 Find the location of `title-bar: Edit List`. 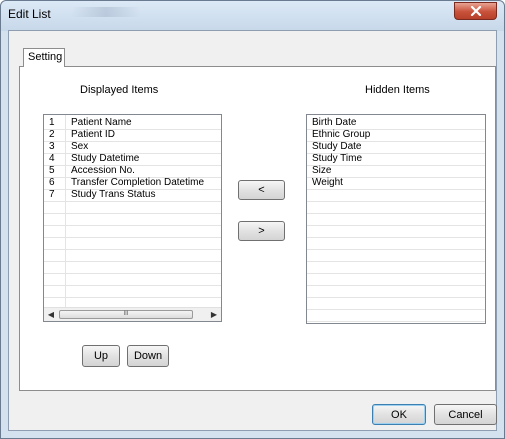

title-bar: Edit List is located at coordinates (252, 16).